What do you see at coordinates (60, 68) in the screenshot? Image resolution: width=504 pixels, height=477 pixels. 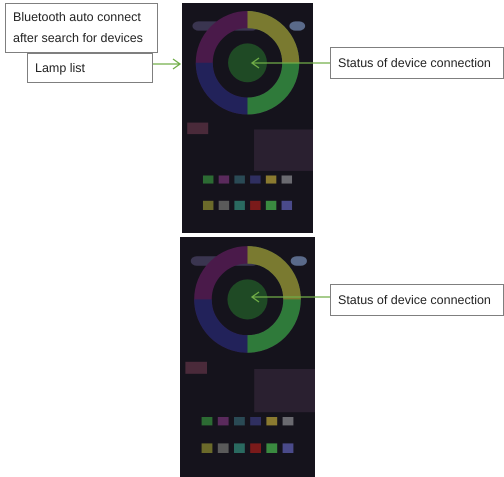 I see `callout-text: Lamp list` at bounding box center [60, 68].